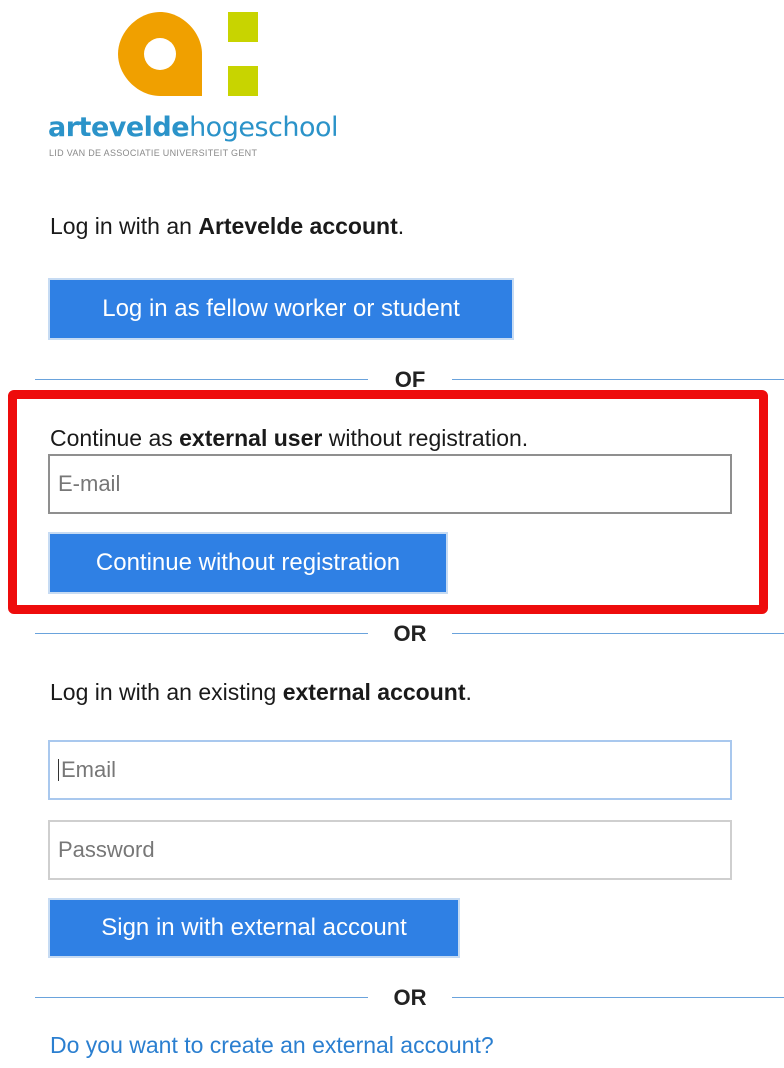  Describe the element at coordinates (401, 226) in the screenshot. I see `artevelde-intro-suffix: .` at that location.